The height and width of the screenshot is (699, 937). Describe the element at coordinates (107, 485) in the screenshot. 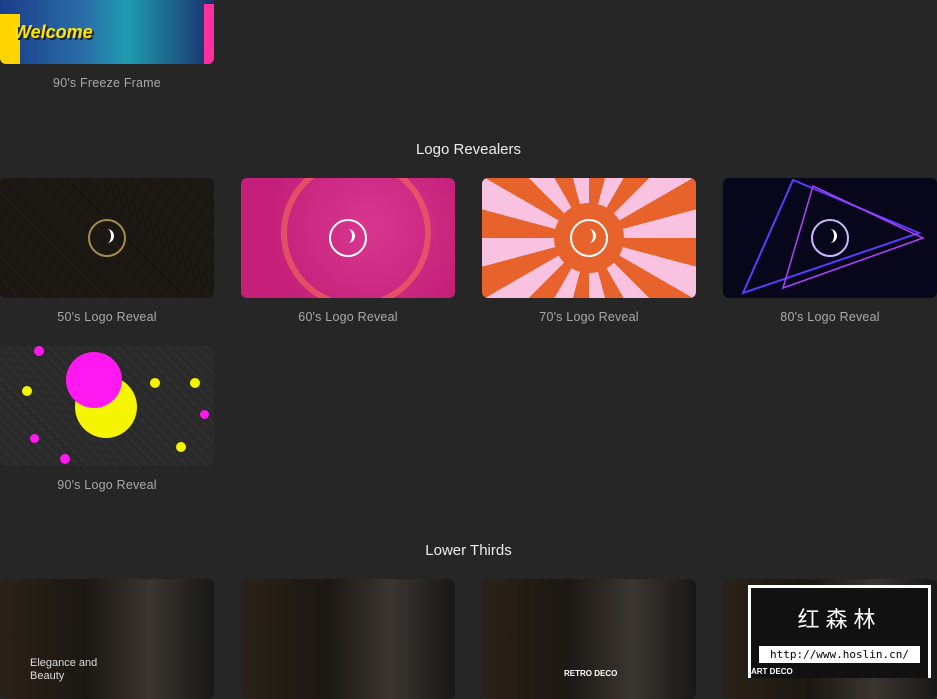

I see `card-label: 90's Logo Reveal` at that location.